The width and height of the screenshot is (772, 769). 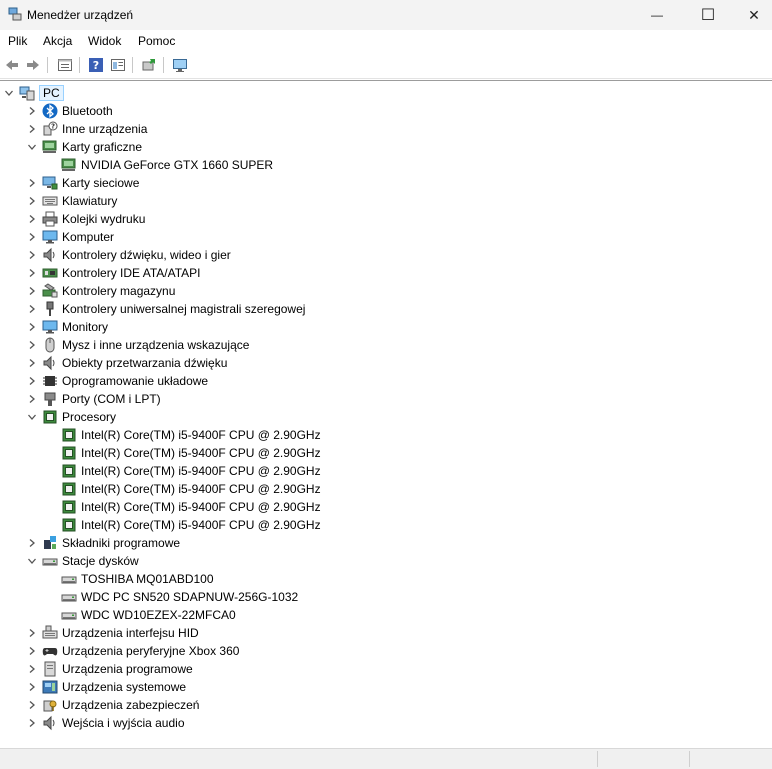 What do you see at coordinates (128, 255) in the screenshot?
I see `tree-item-kontrolery-d-wi-ku-wideo-i-gier: Kontrolery dźwięku, wideo i gier` at bounding box center [128, 255].